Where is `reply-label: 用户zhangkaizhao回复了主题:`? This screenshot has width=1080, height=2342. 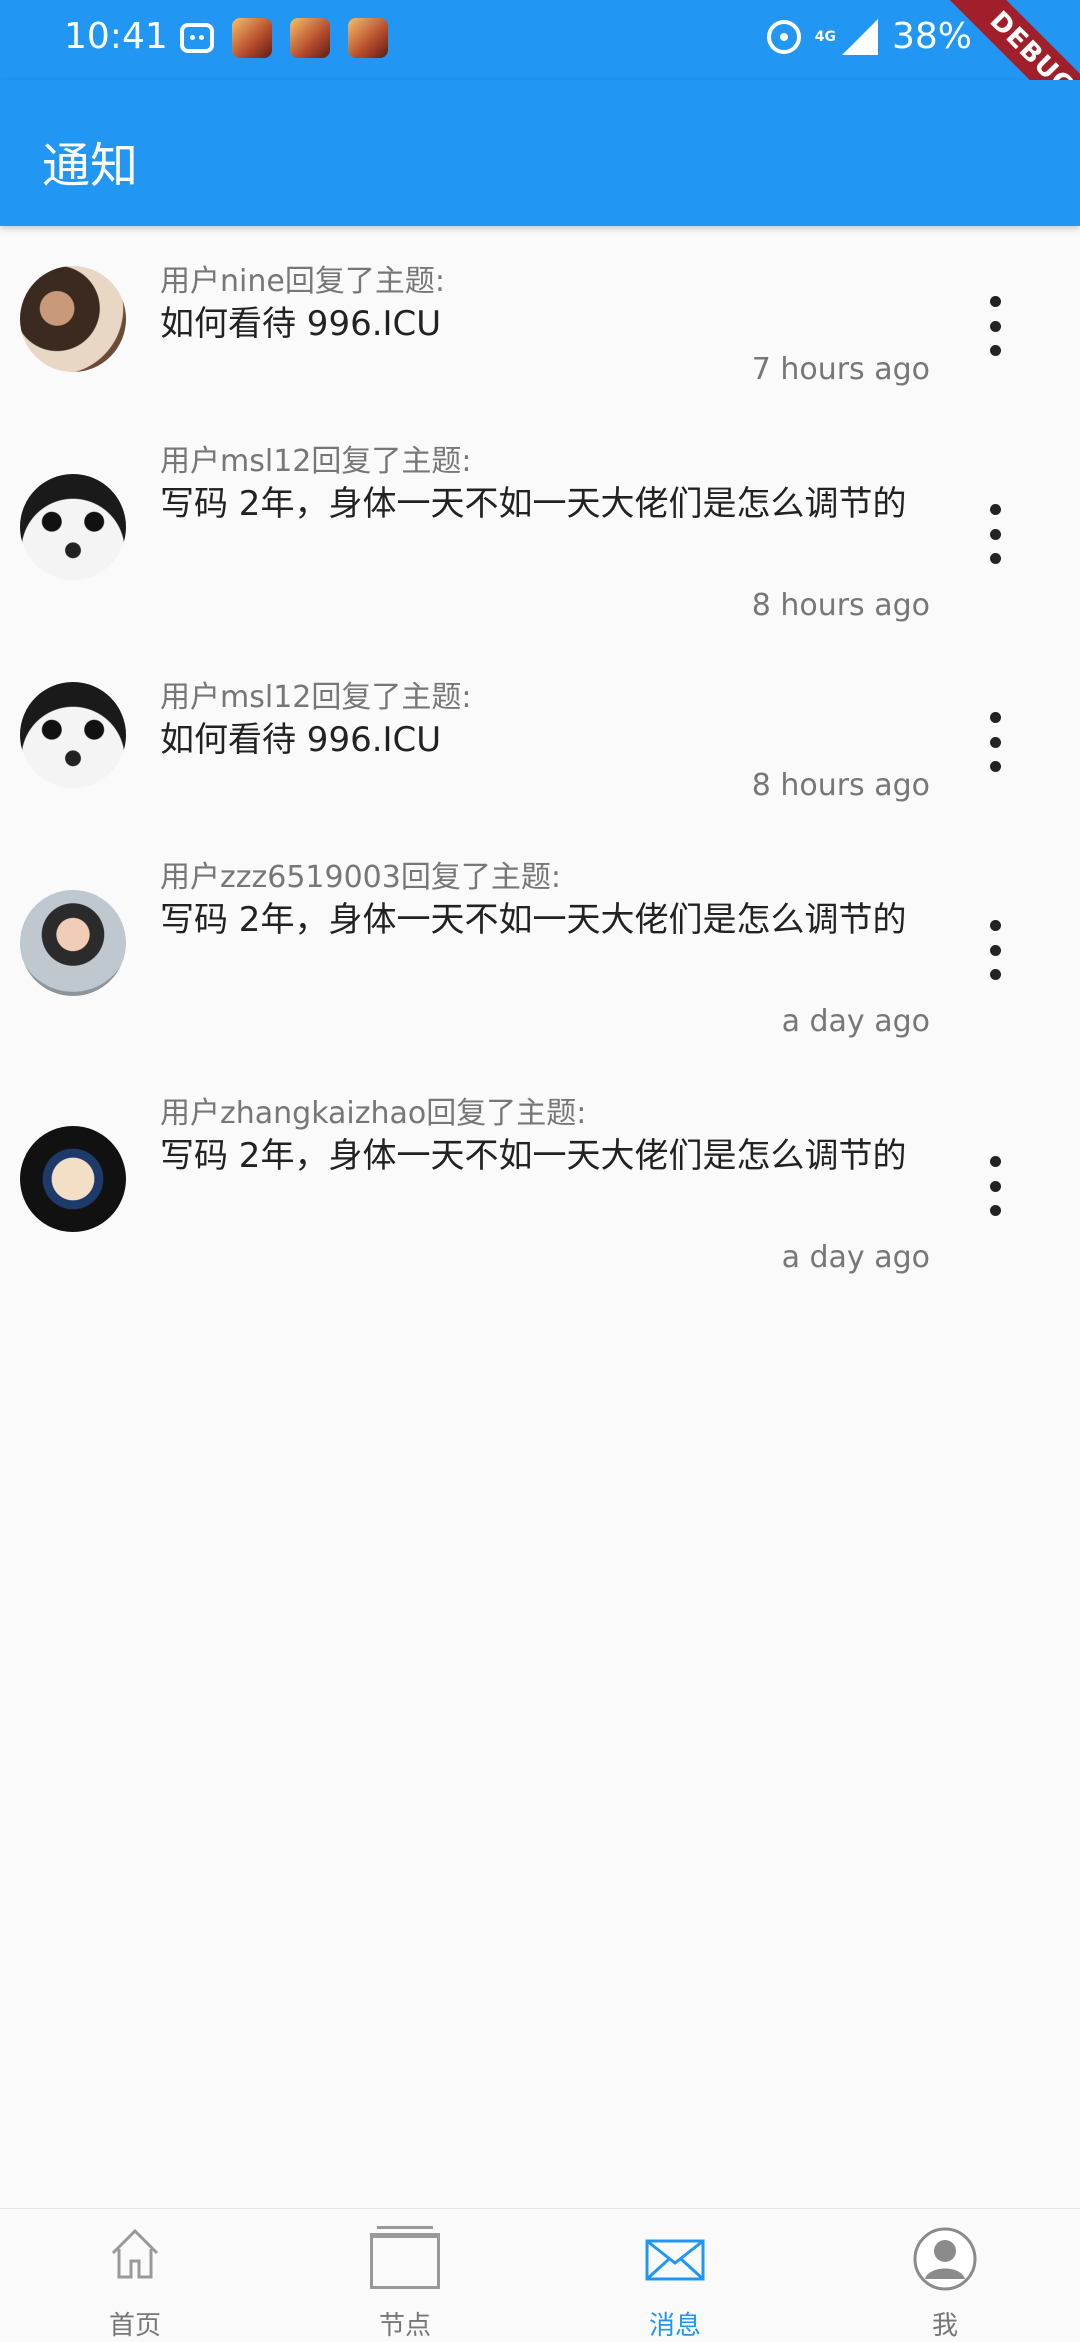 reply-label: 用户zhangkaizhao回复了主题: is located at coordinates (373, 1113).